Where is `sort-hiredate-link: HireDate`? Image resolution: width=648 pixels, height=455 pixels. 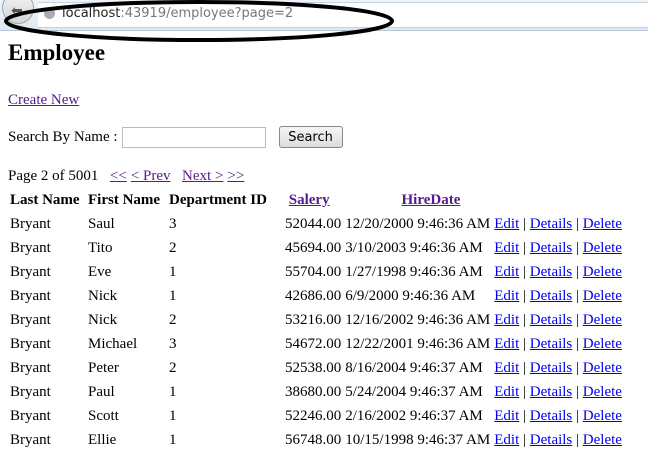 sort-hiredate-link: HireDate is located at coordinates (431, 200).